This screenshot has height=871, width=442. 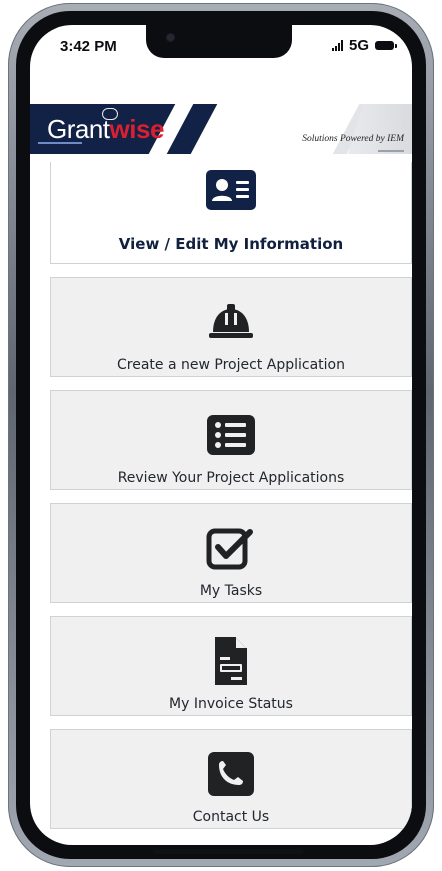 I want to click on status-right: 5G, so click(x=364, y=45).